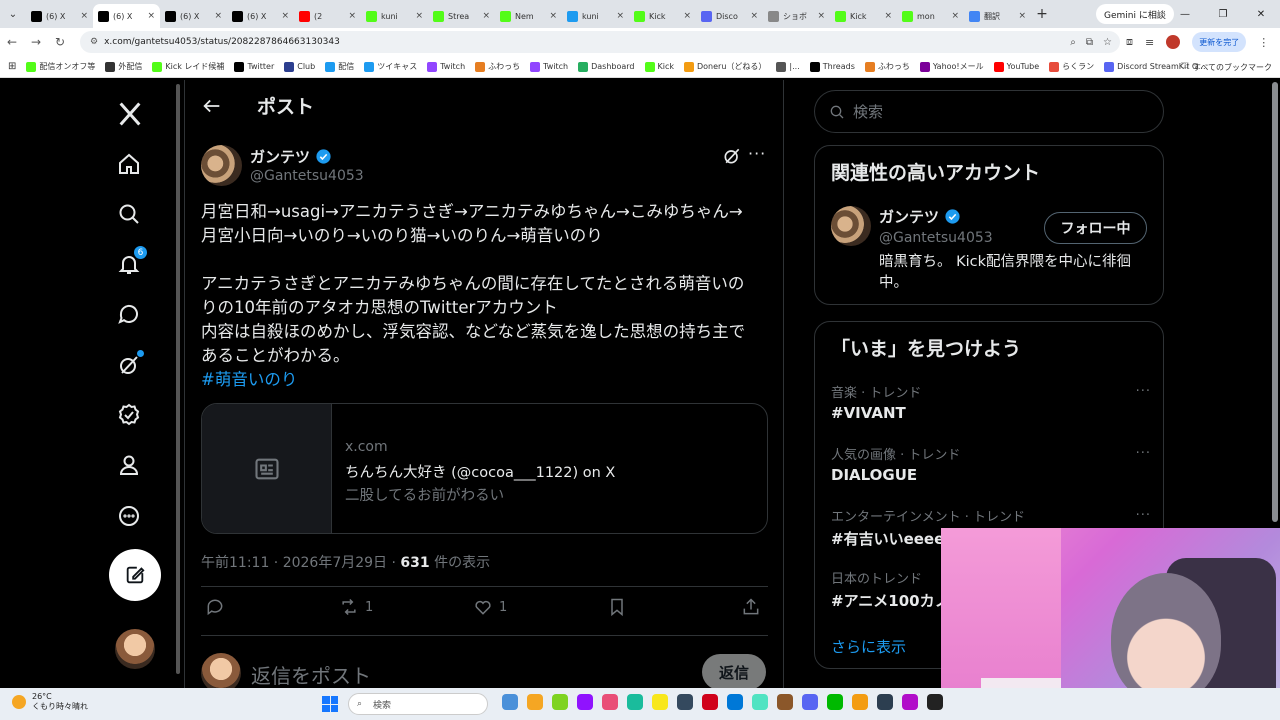  I want to click on post-more-icon: ···, so click(759, 155).